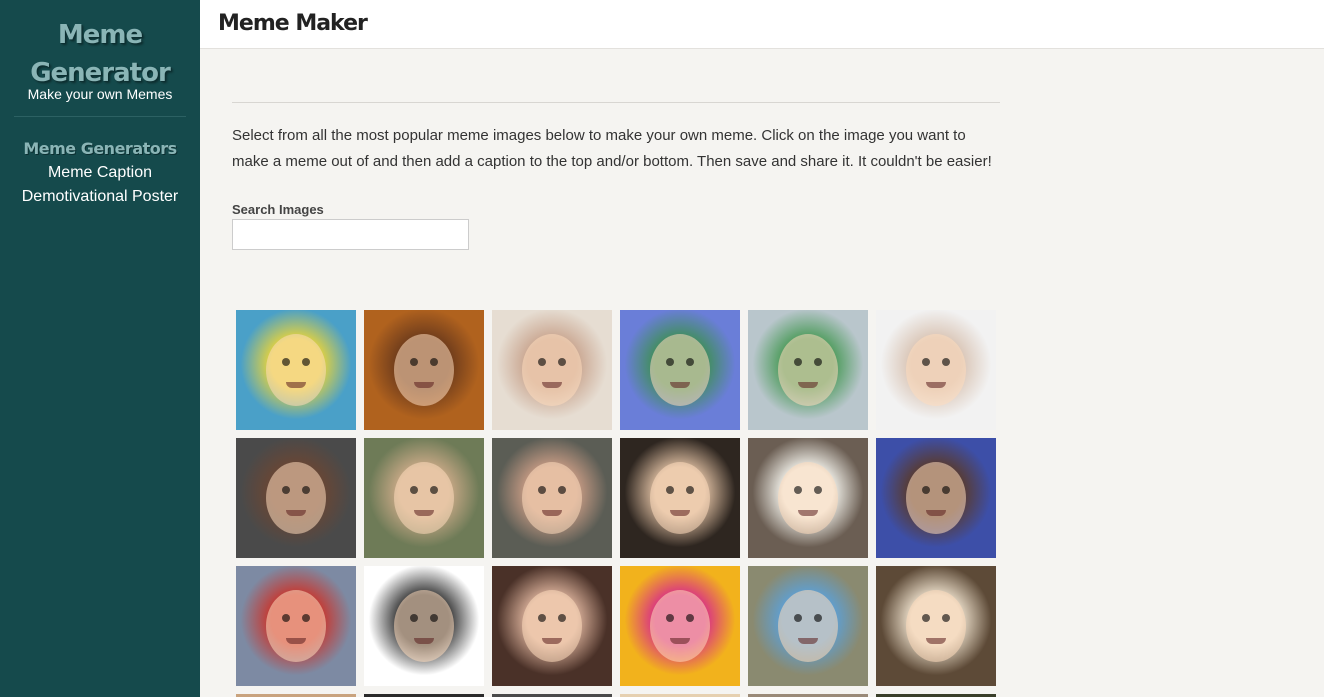 The image size is (1324, 697). I want to click on search-label: Search Images, so click(278, 209).